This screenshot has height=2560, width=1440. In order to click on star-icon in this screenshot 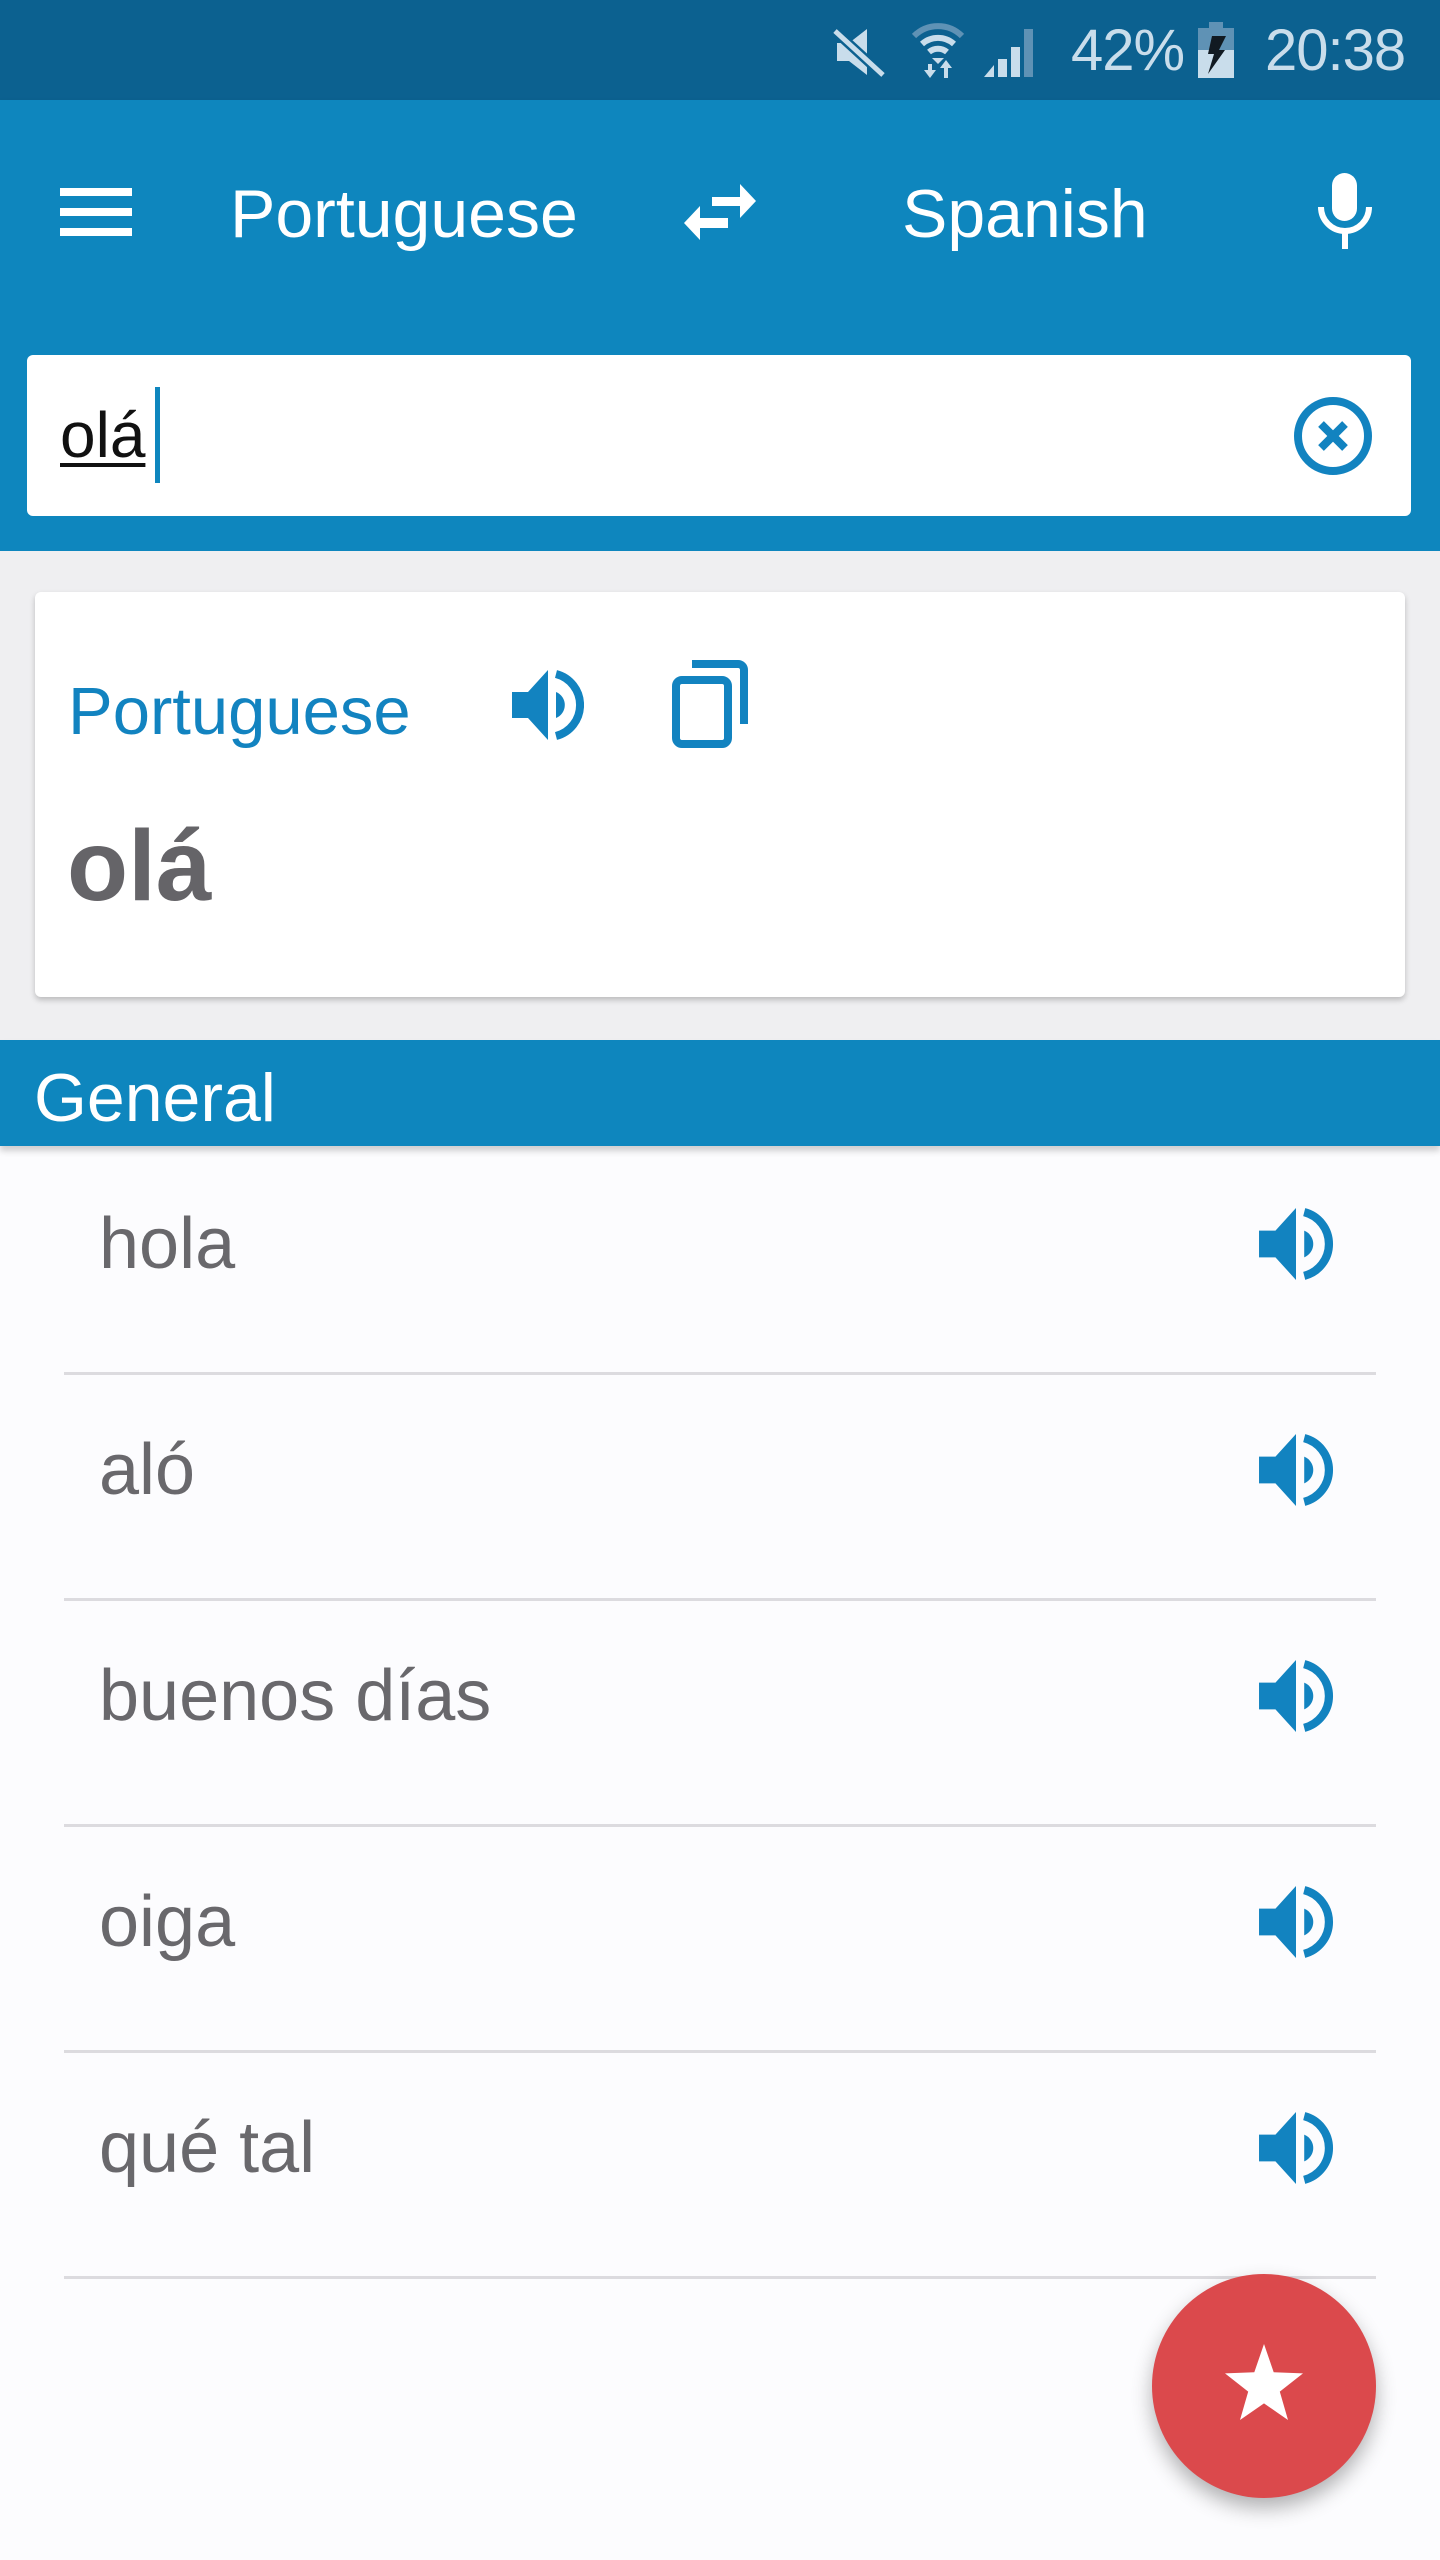, I will do `click(1264, 2383)`.